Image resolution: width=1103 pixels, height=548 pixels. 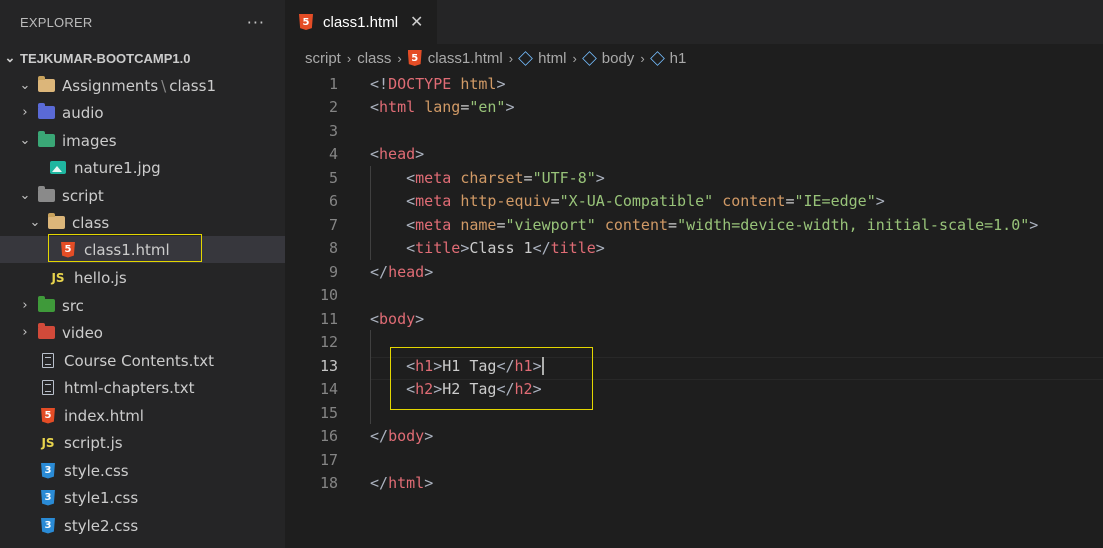 What do you see at coordinates (694, 178) in the screenshot?
I see `code-line: 5 <meta charset="UTF-8">` at bounding box center [694, 178].